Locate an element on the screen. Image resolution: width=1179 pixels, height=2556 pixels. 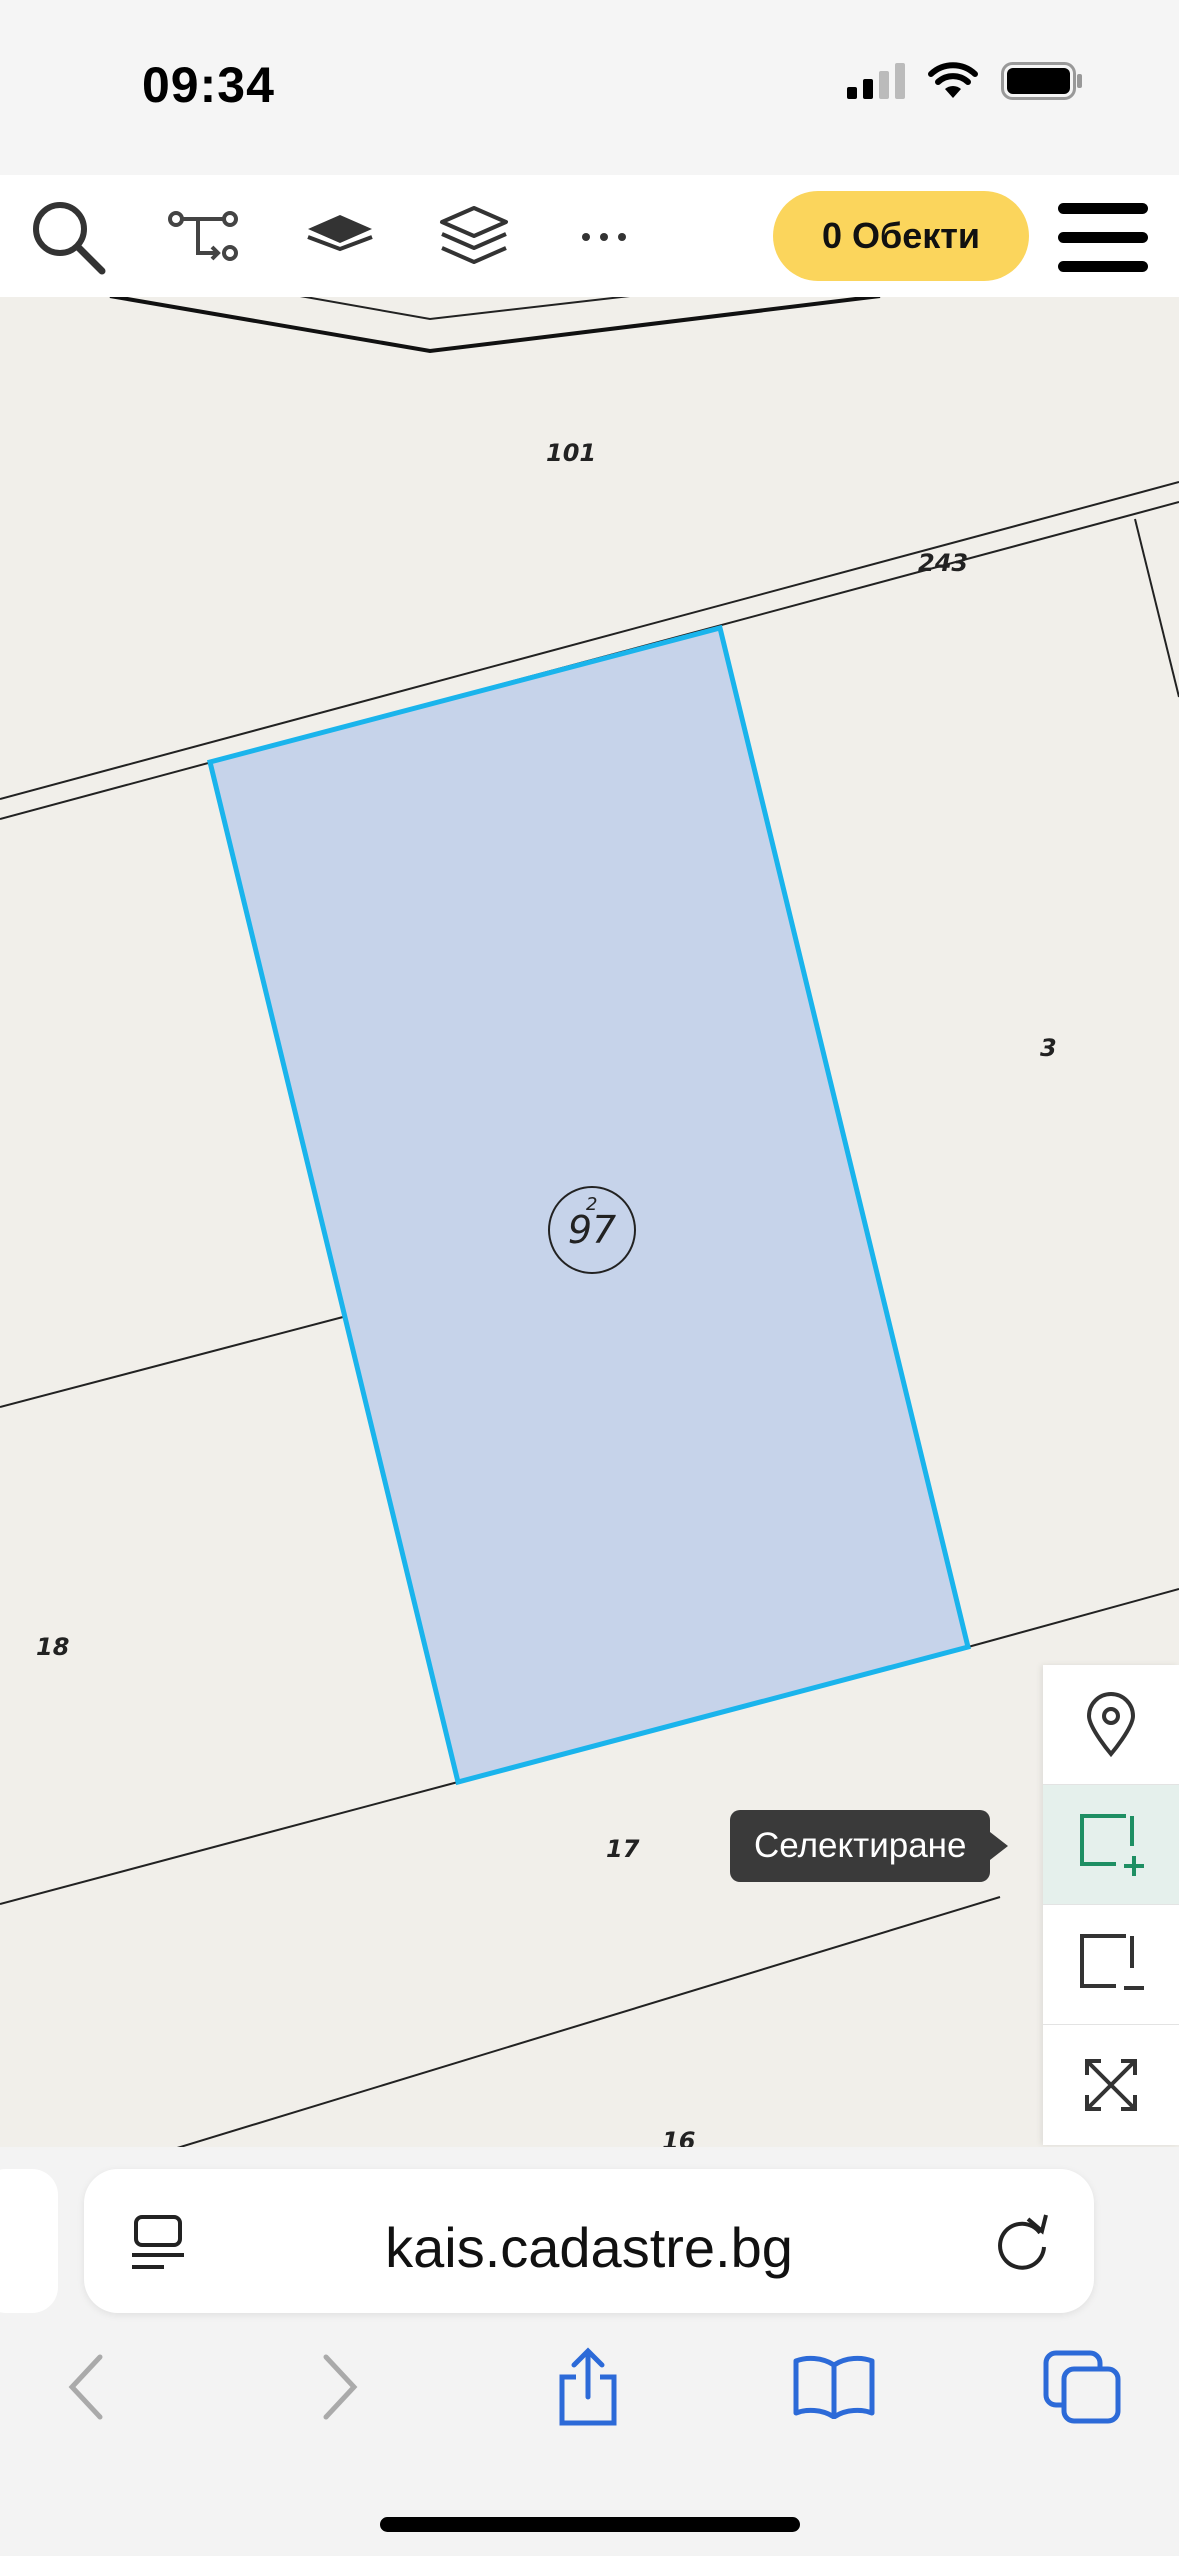
status-time: 09:34 is located at coordinates (208, 85).